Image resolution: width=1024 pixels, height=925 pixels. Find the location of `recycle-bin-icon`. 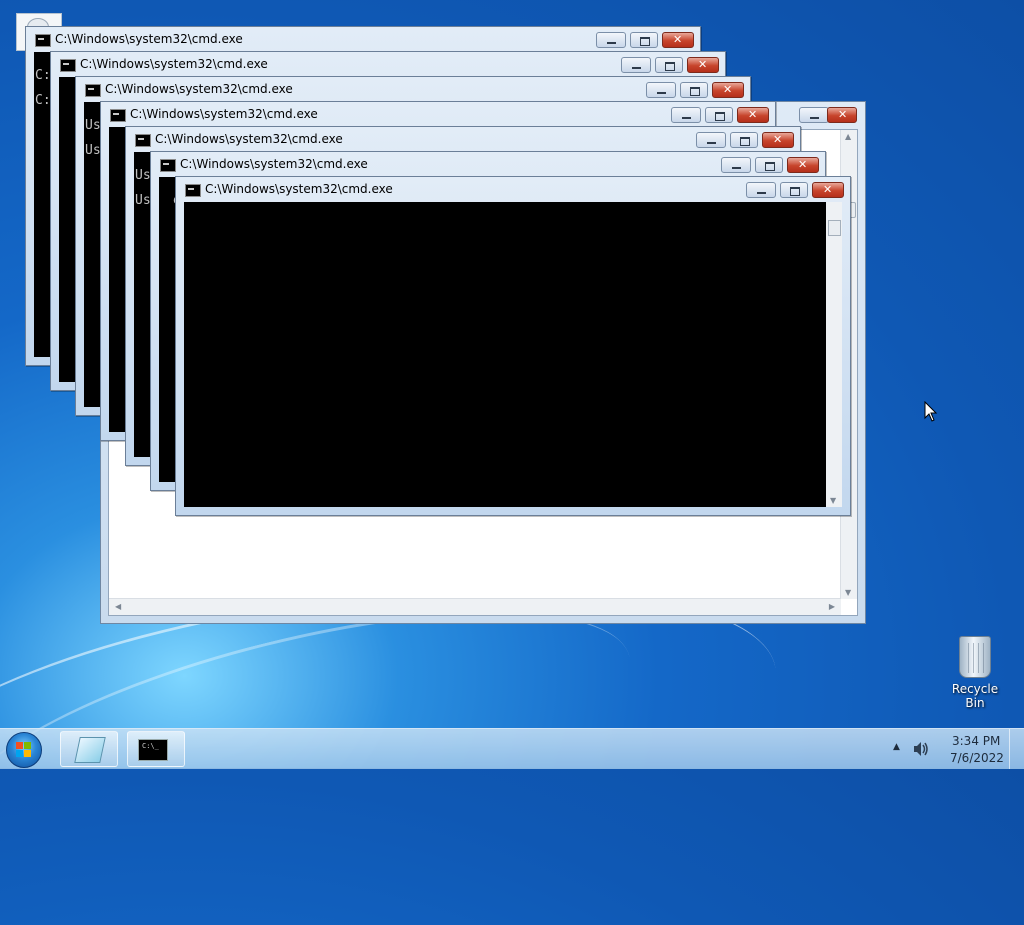

recycle-bin-icon is located at coordinates (975, 657).